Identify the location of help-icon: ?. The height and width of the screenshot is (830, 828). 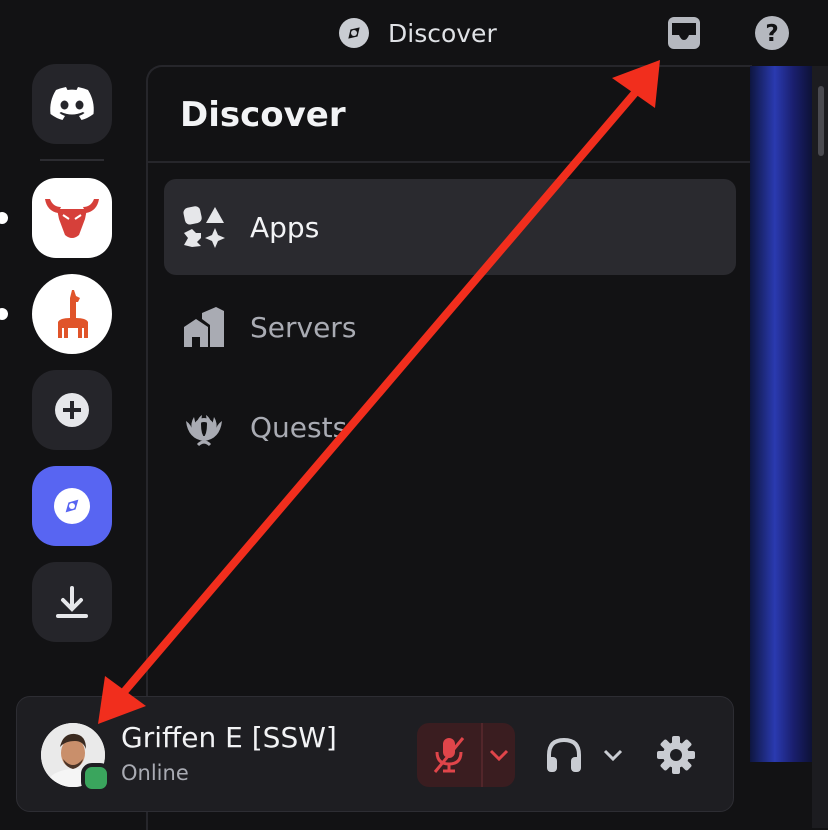
(772, 33).